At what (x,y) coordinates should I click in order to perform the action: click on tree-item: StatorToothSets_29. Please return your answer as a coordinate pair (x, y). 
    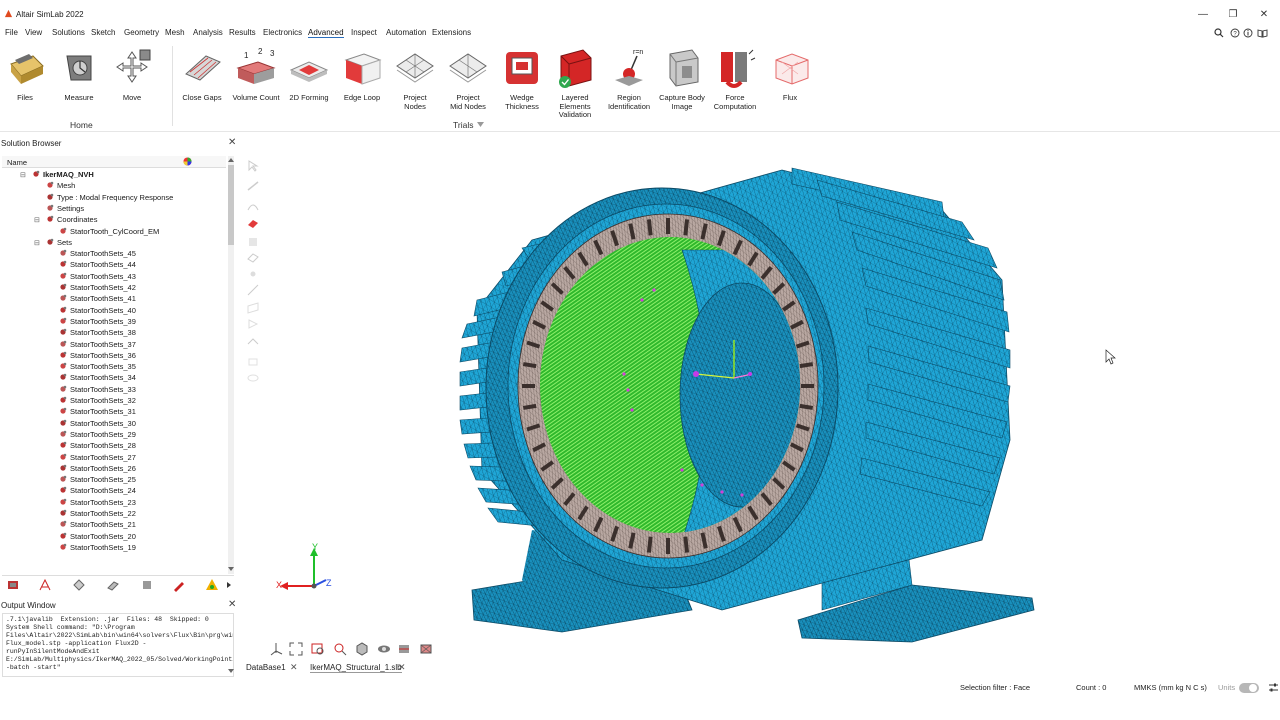
    Looking at the image, I should click on (97, 435).